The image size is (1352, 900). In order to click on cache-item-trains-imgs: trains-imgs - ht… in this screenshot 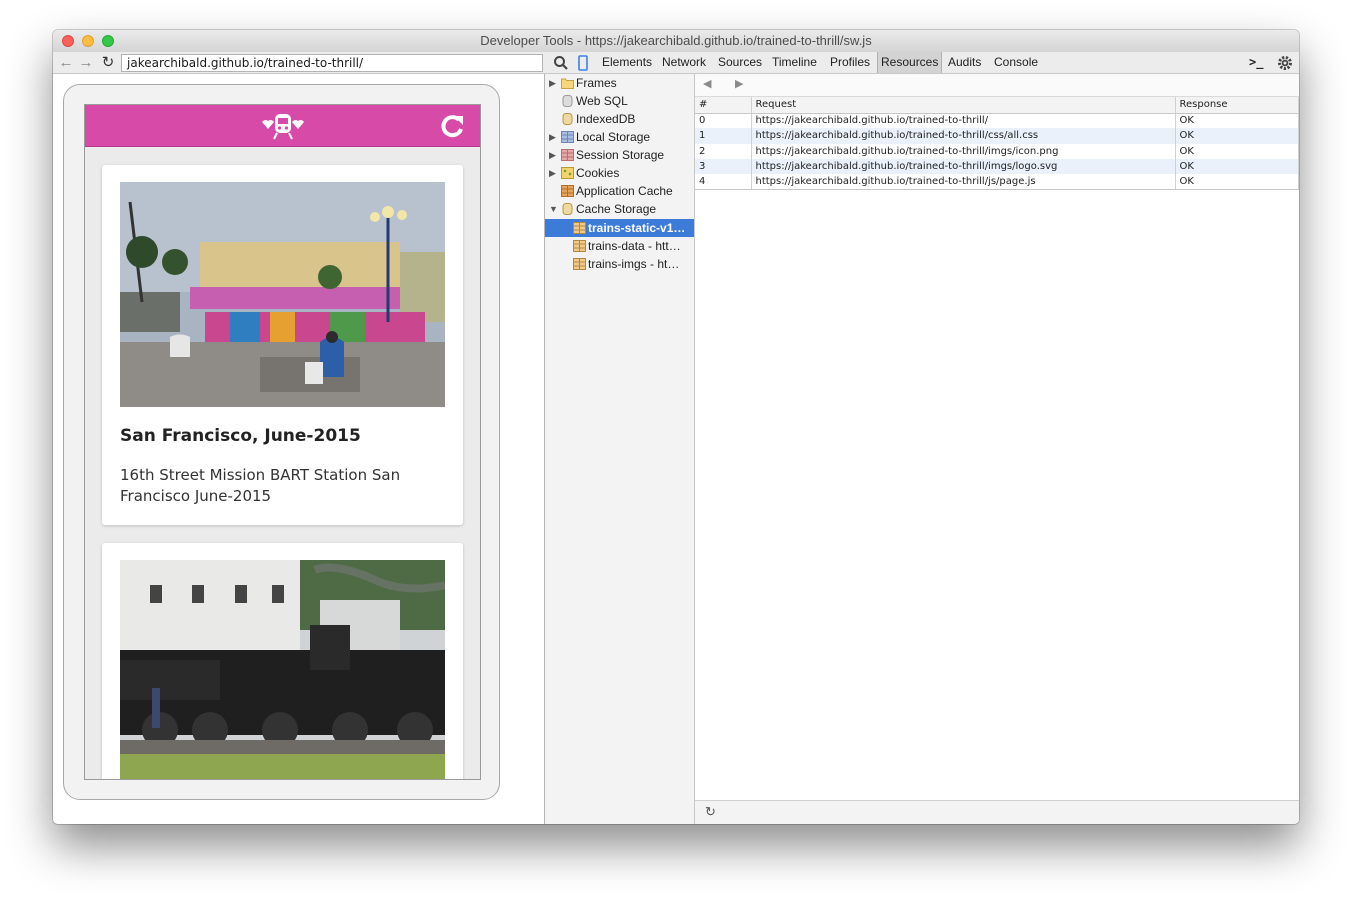, I will do `click(619, 264)`.